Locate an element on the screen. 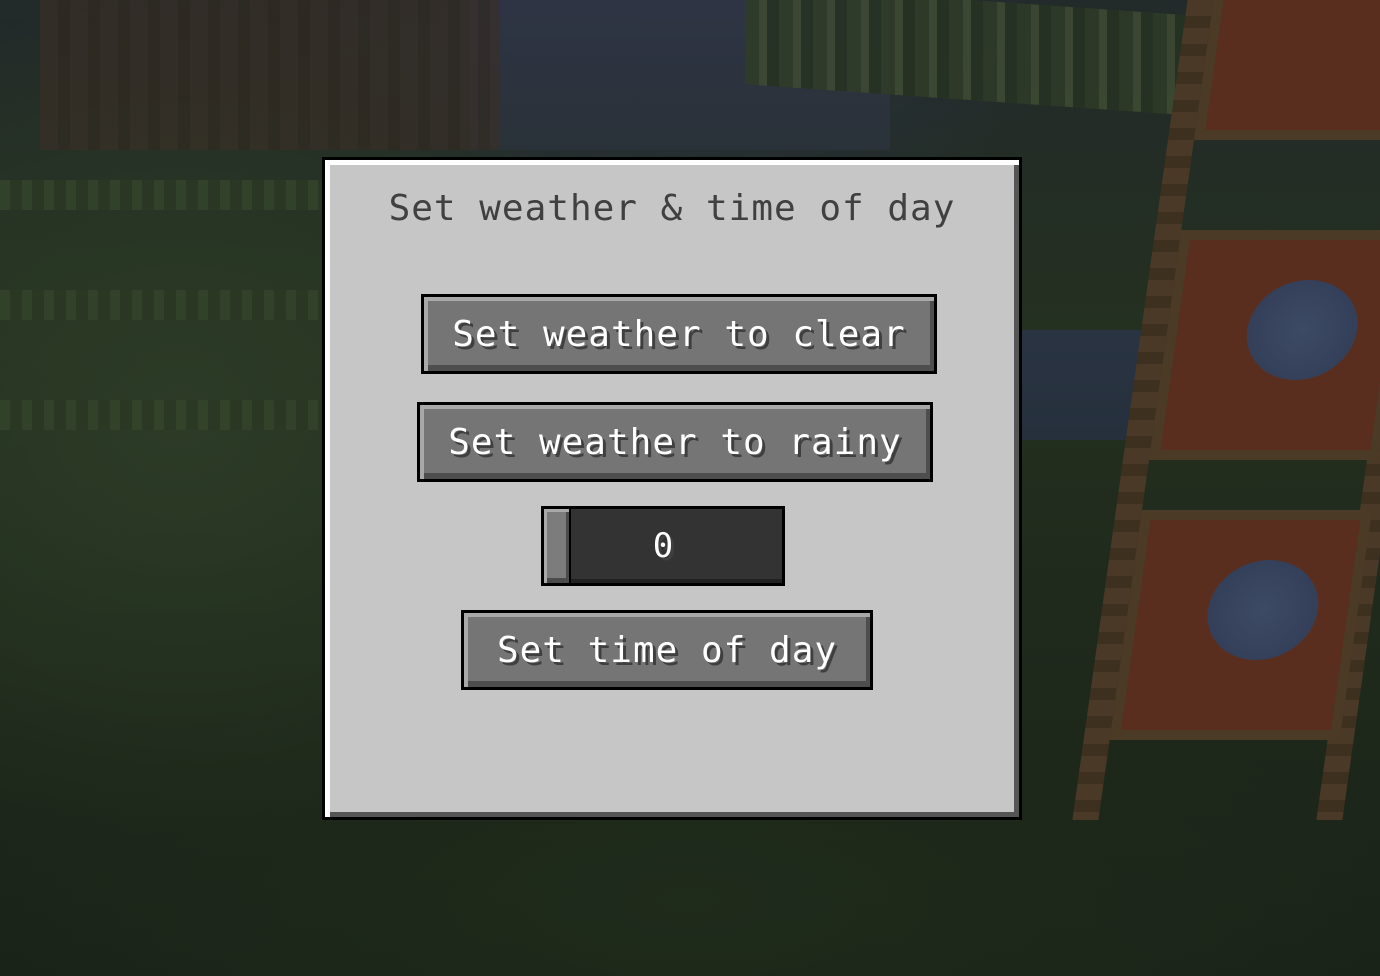 The height and width of the screenshot is (976, 1380). time-slider-value: 0 is located at coordinates (663, 546).